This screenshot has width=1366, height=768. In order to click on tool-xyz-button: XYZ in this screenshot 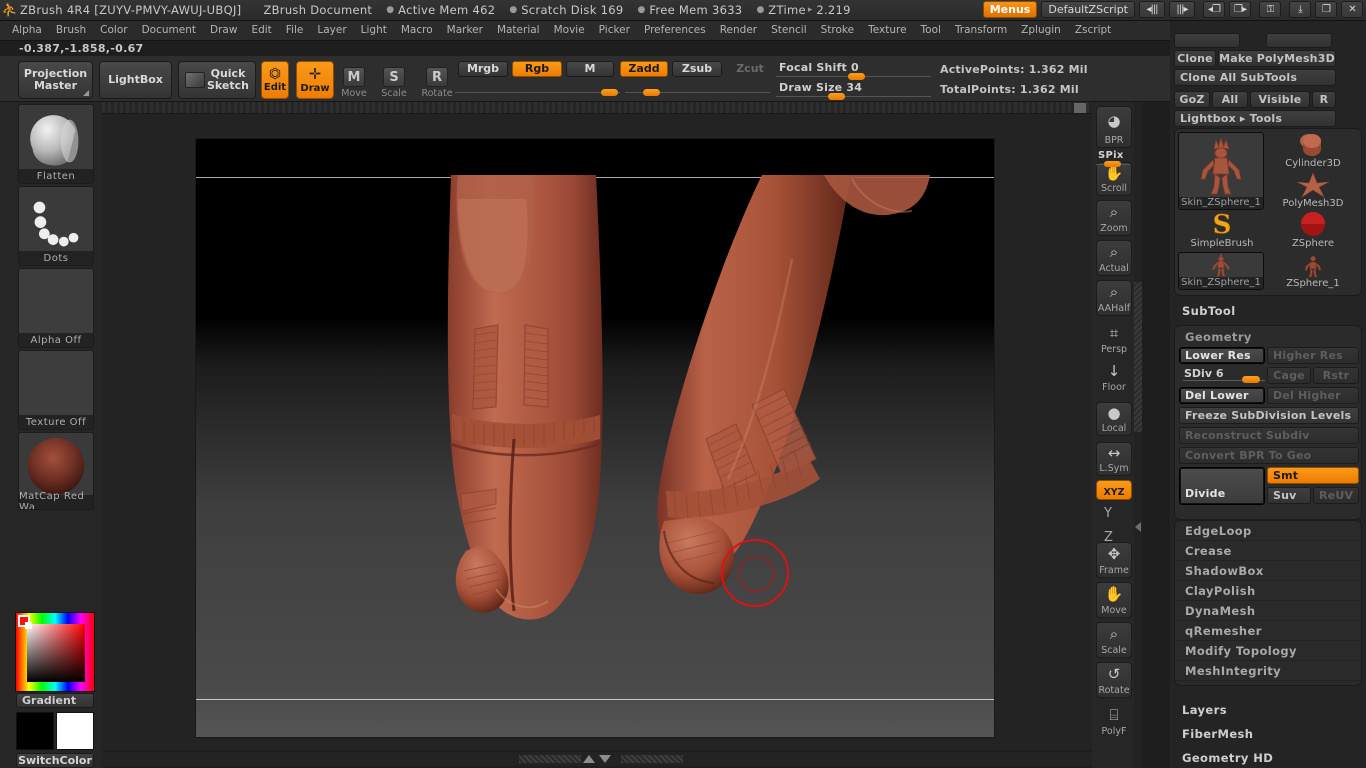, I will do `click(1114, 490)`.